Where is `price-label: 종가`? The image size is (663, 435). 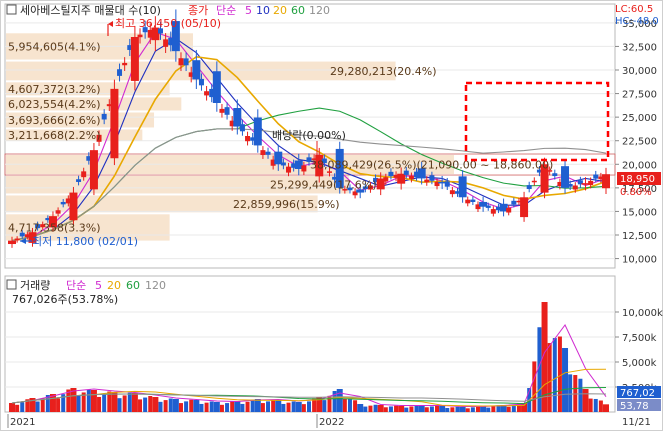 price-label: 종가 is located at coordinates (198, 10).